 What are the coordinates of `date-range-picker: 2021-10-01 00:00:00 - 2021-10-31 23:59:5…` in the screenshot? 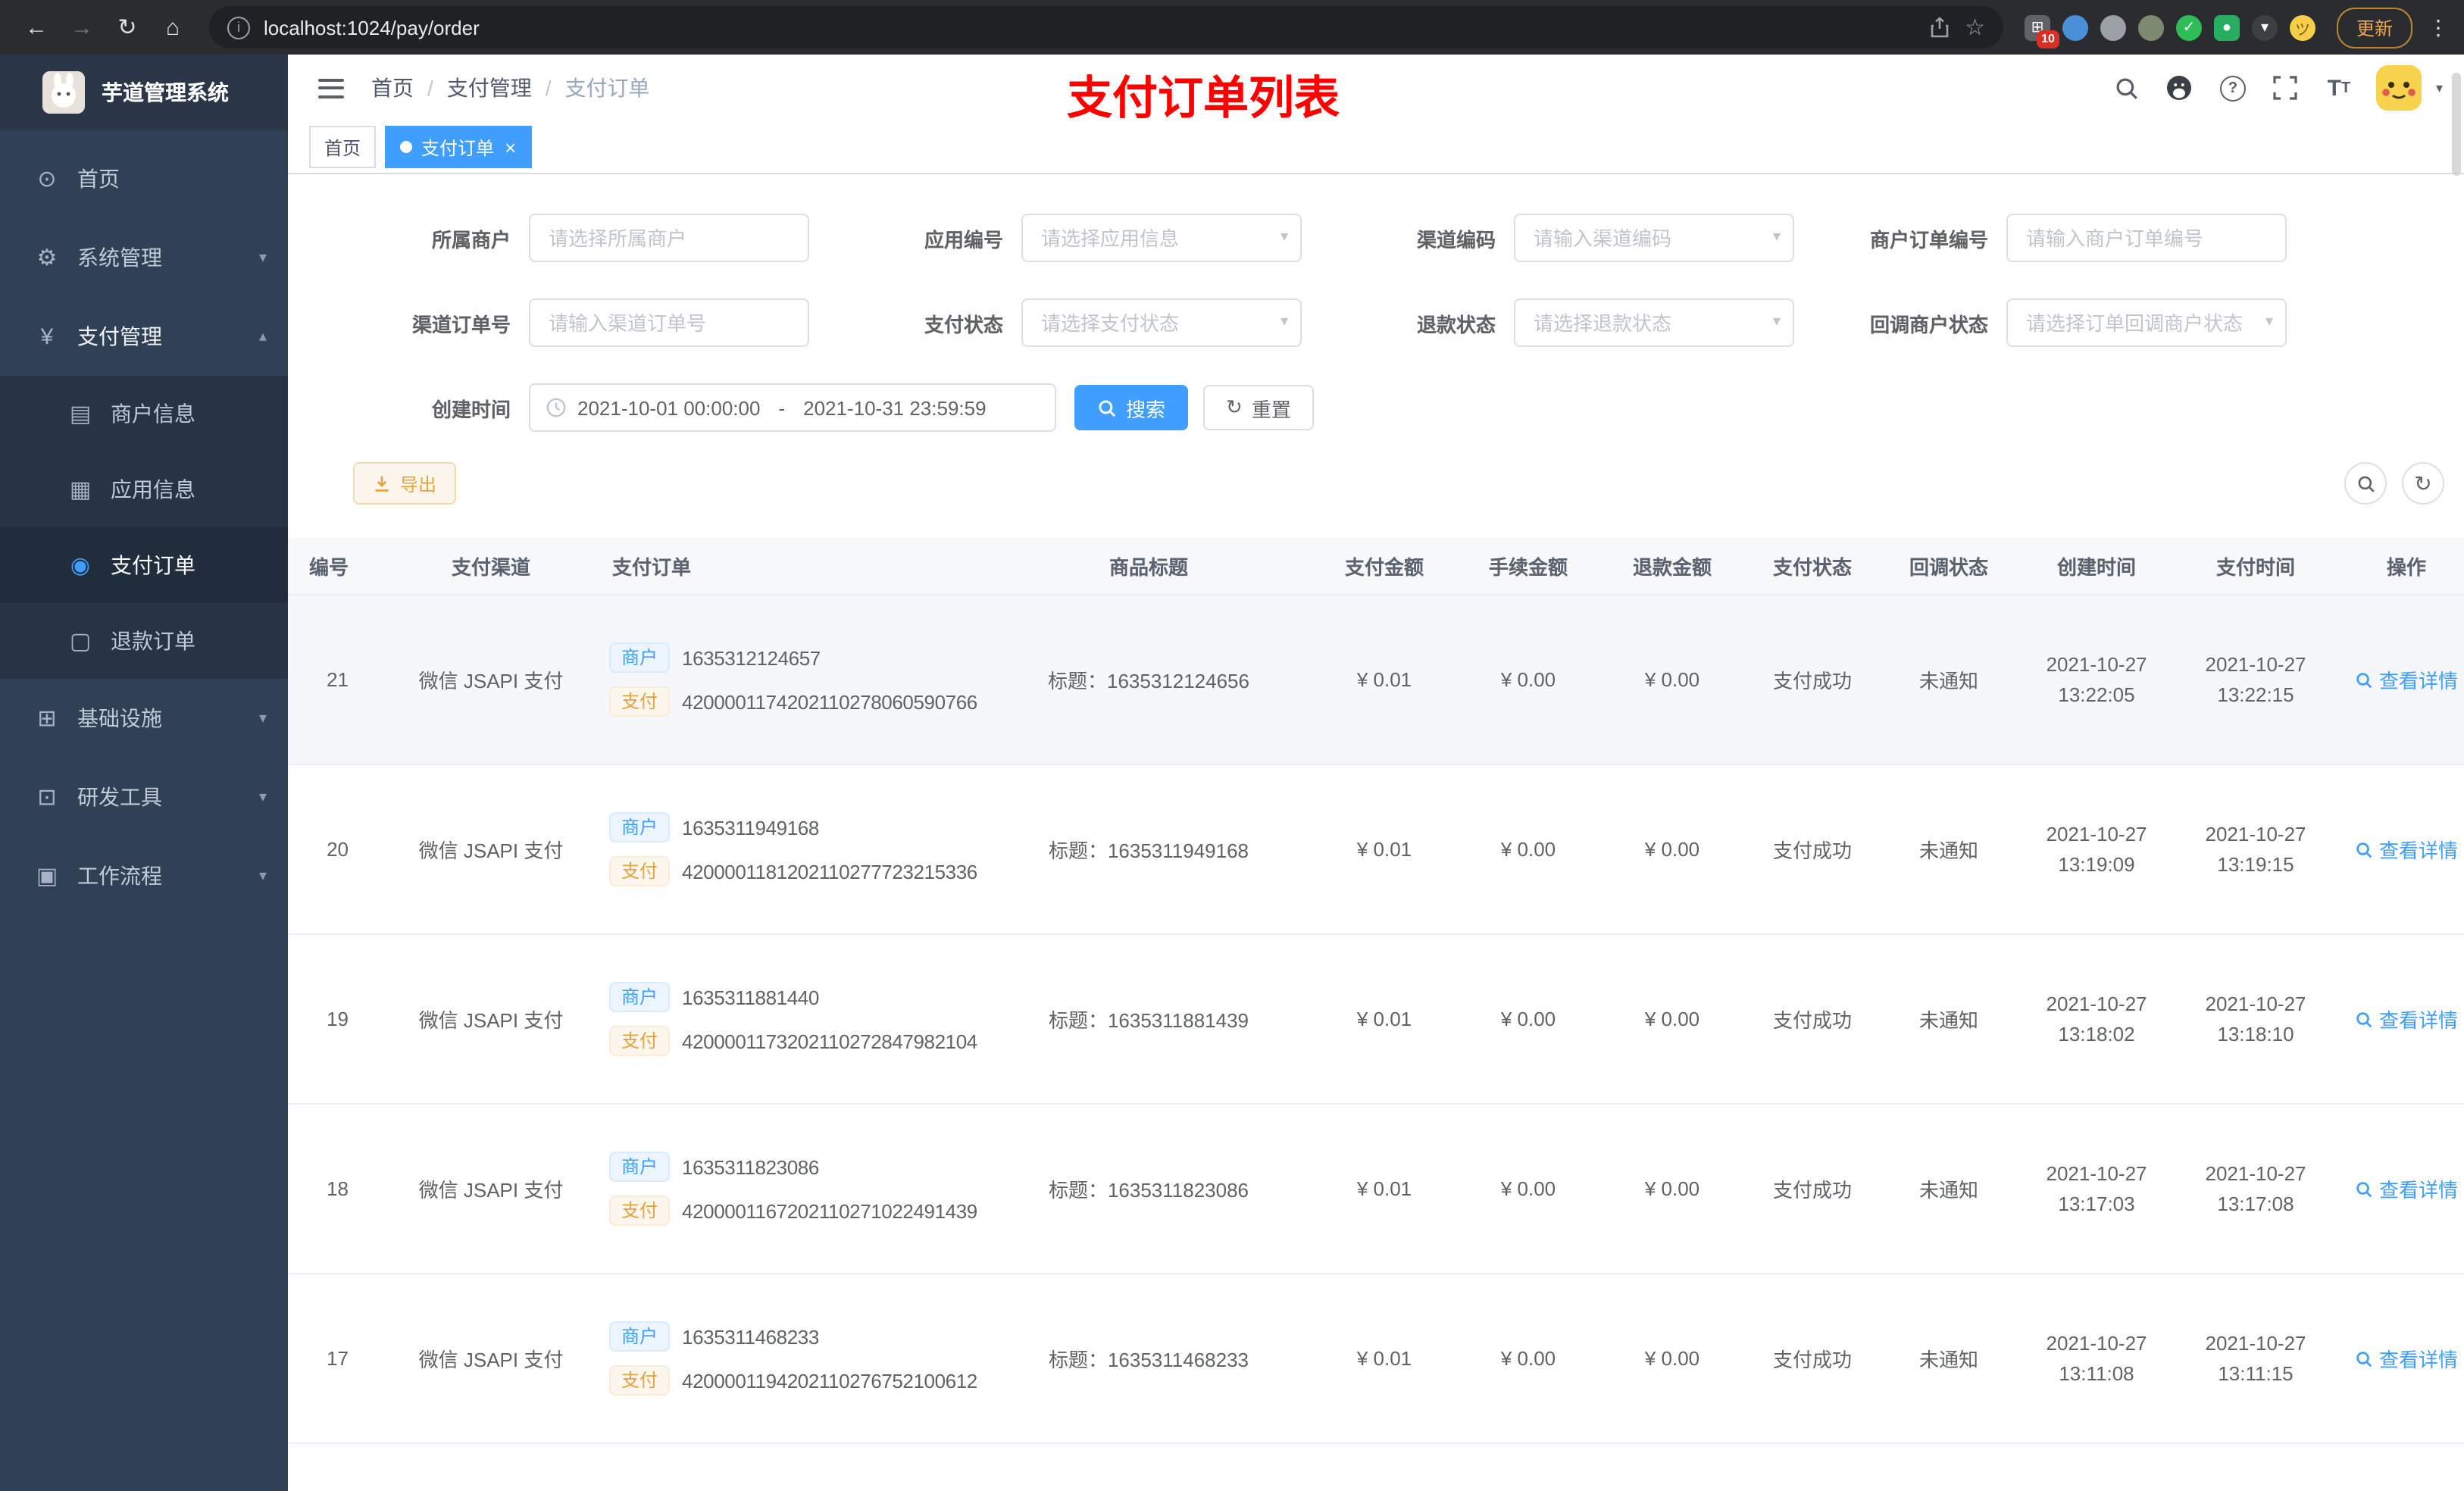 It's located at (792, 407).